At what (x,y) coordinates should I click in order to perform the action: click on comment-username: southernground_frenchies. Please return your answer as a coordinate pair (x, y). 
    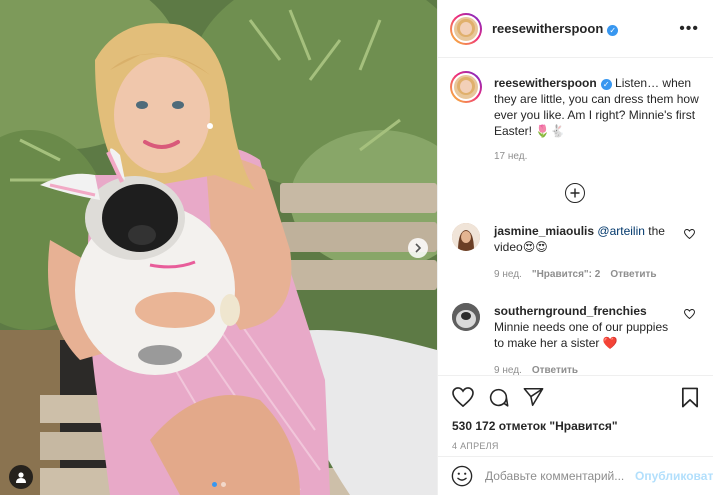
    Looking at the image, I should click on (570, 311).